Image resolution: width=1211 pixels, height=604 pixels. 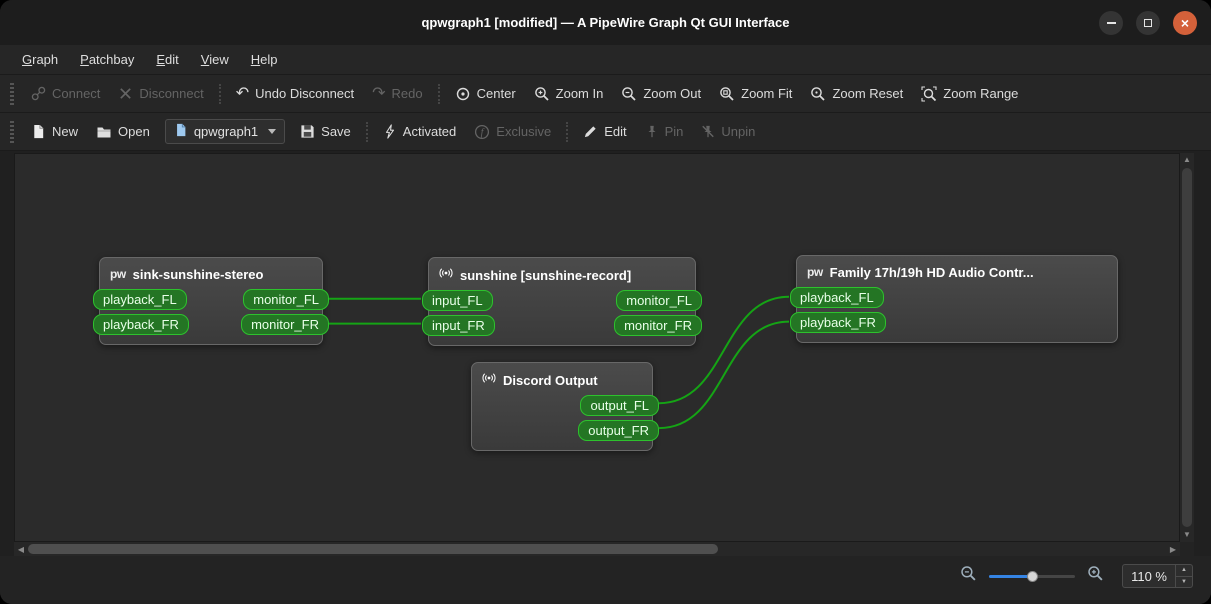 What do you see at coordinates (134, 131) in the screenshot?
I see `open-label: Open` at bounding box center [134, 131].